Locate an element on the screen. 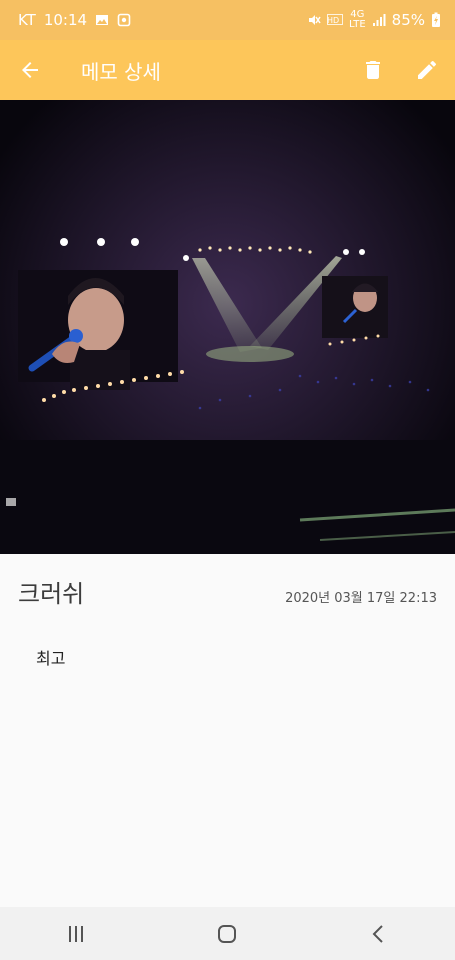 The height and width of the screenshot is (960, 455). carrier-label: KT is located at coordinates (27, 20).